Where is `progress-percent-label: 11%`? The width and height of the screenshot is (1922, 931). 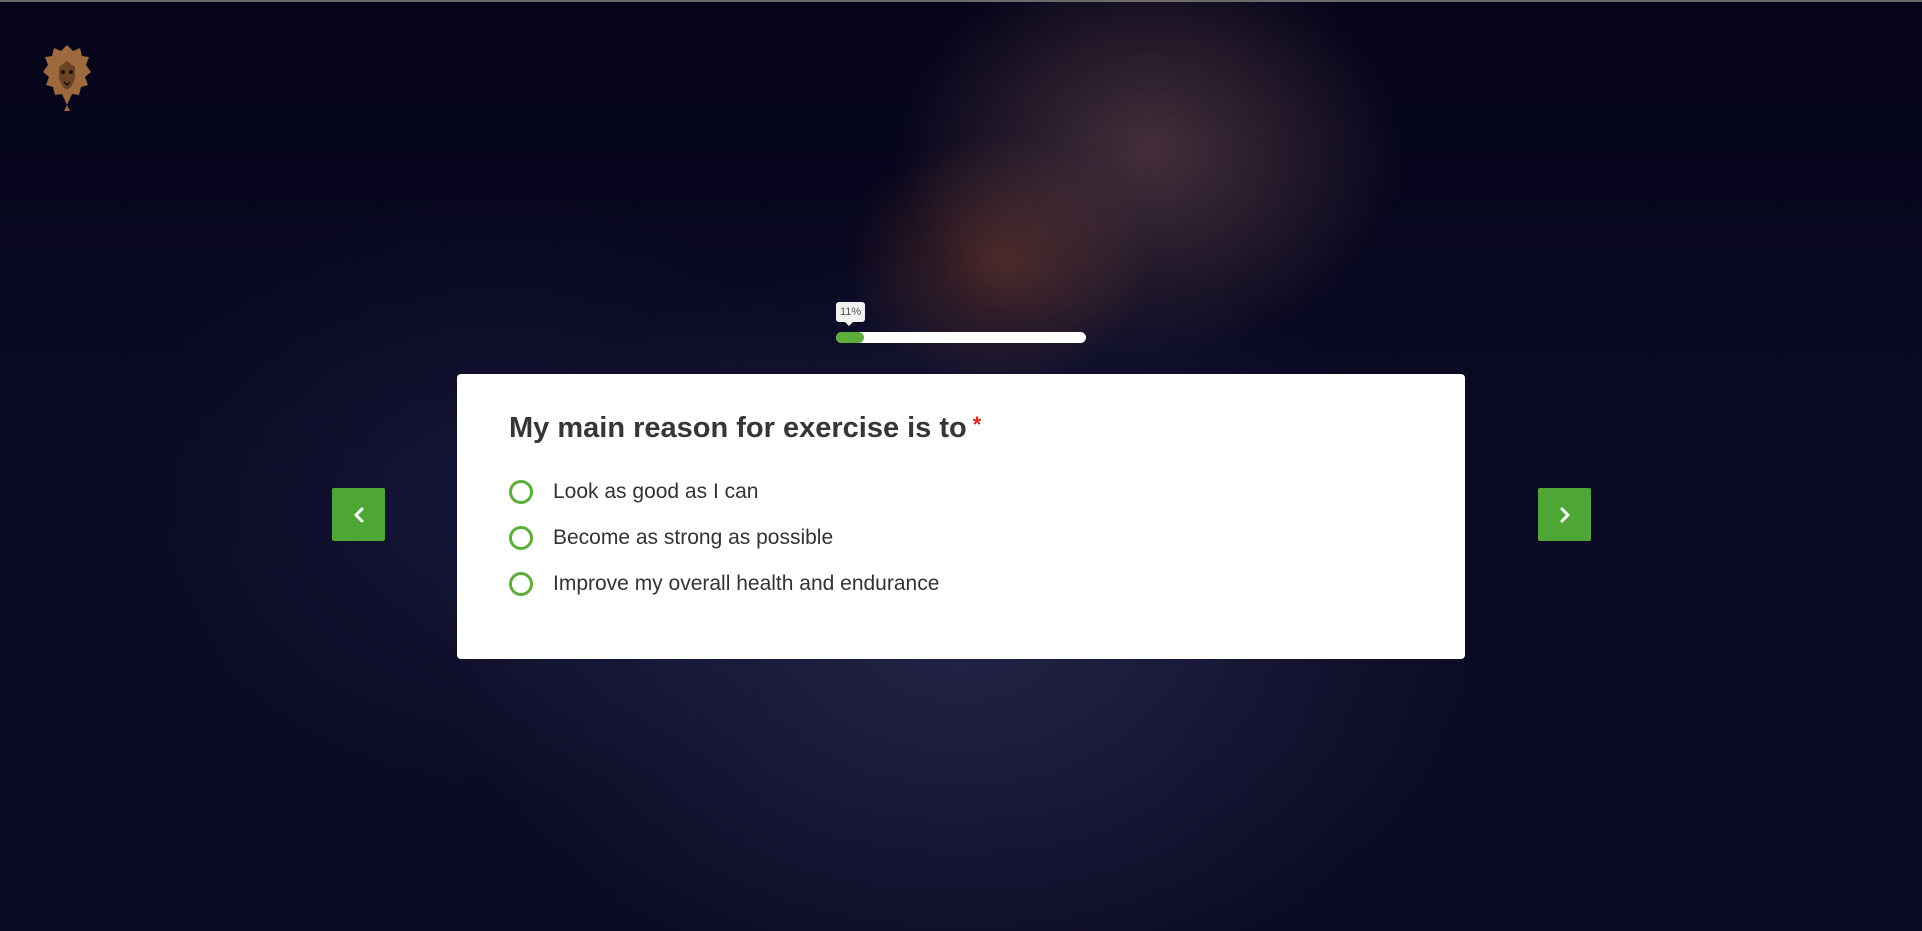
progress-percent-label: 11% is located at coordinates (851, 314).